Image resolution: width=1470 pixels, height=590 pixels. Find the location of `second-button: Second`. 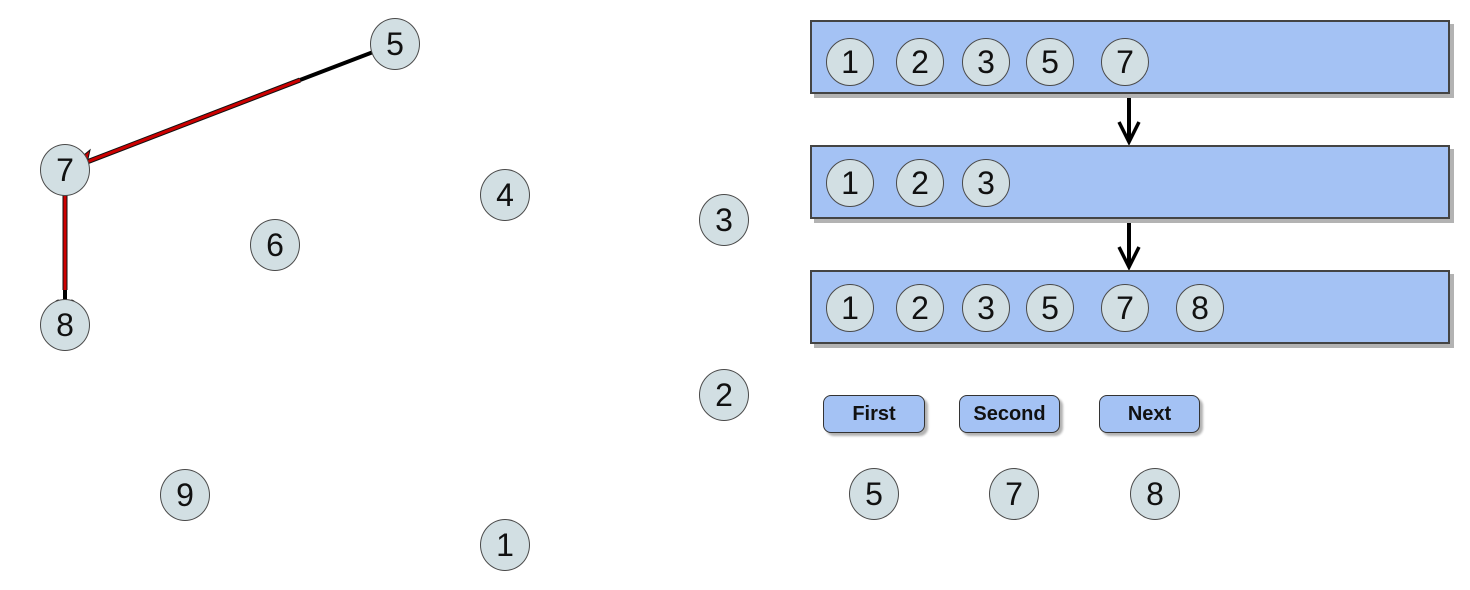

second-button: Second is located at coordinates (1009, 414).